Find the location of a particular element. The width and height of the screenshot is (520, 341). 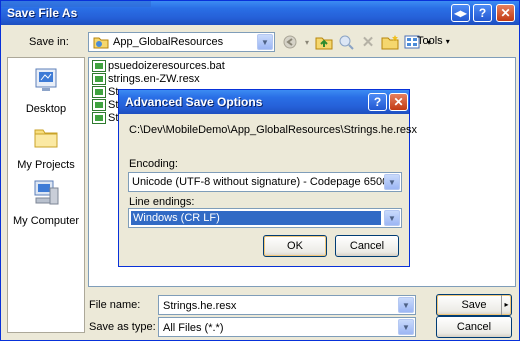

save-as-type-label: Save as type: is located at coordinates (122, 327).